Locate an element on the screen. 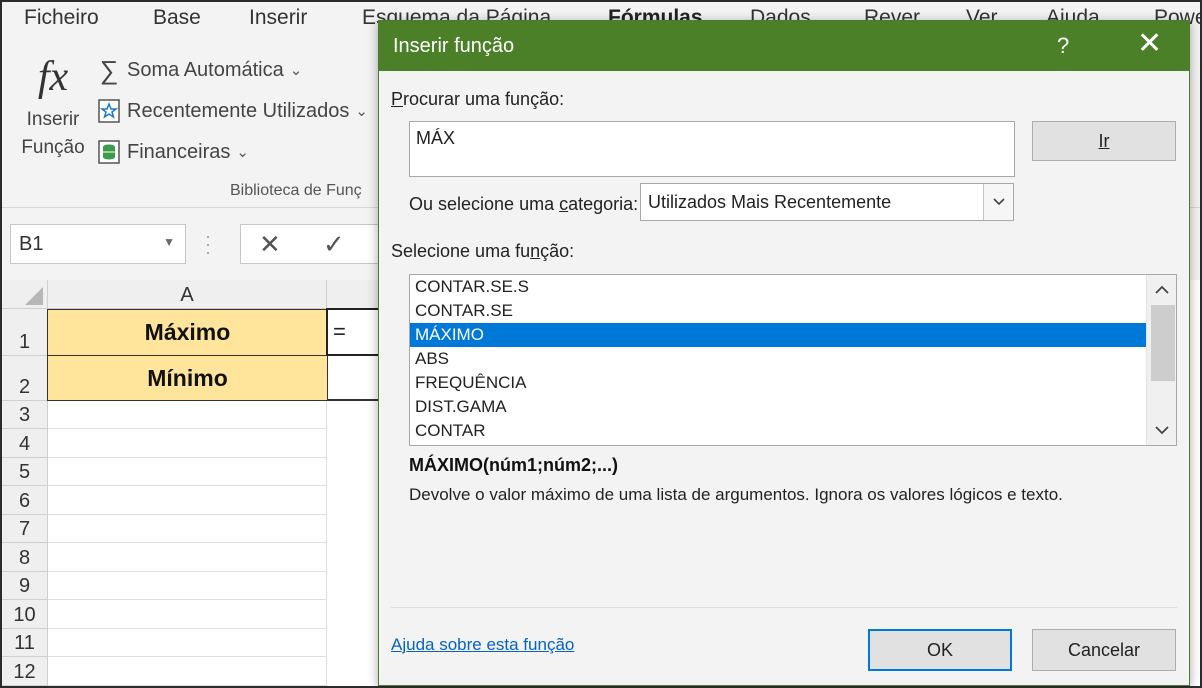 The image size is (1202, 688). row-header-5: 5 is located at coordinates (25, 472).